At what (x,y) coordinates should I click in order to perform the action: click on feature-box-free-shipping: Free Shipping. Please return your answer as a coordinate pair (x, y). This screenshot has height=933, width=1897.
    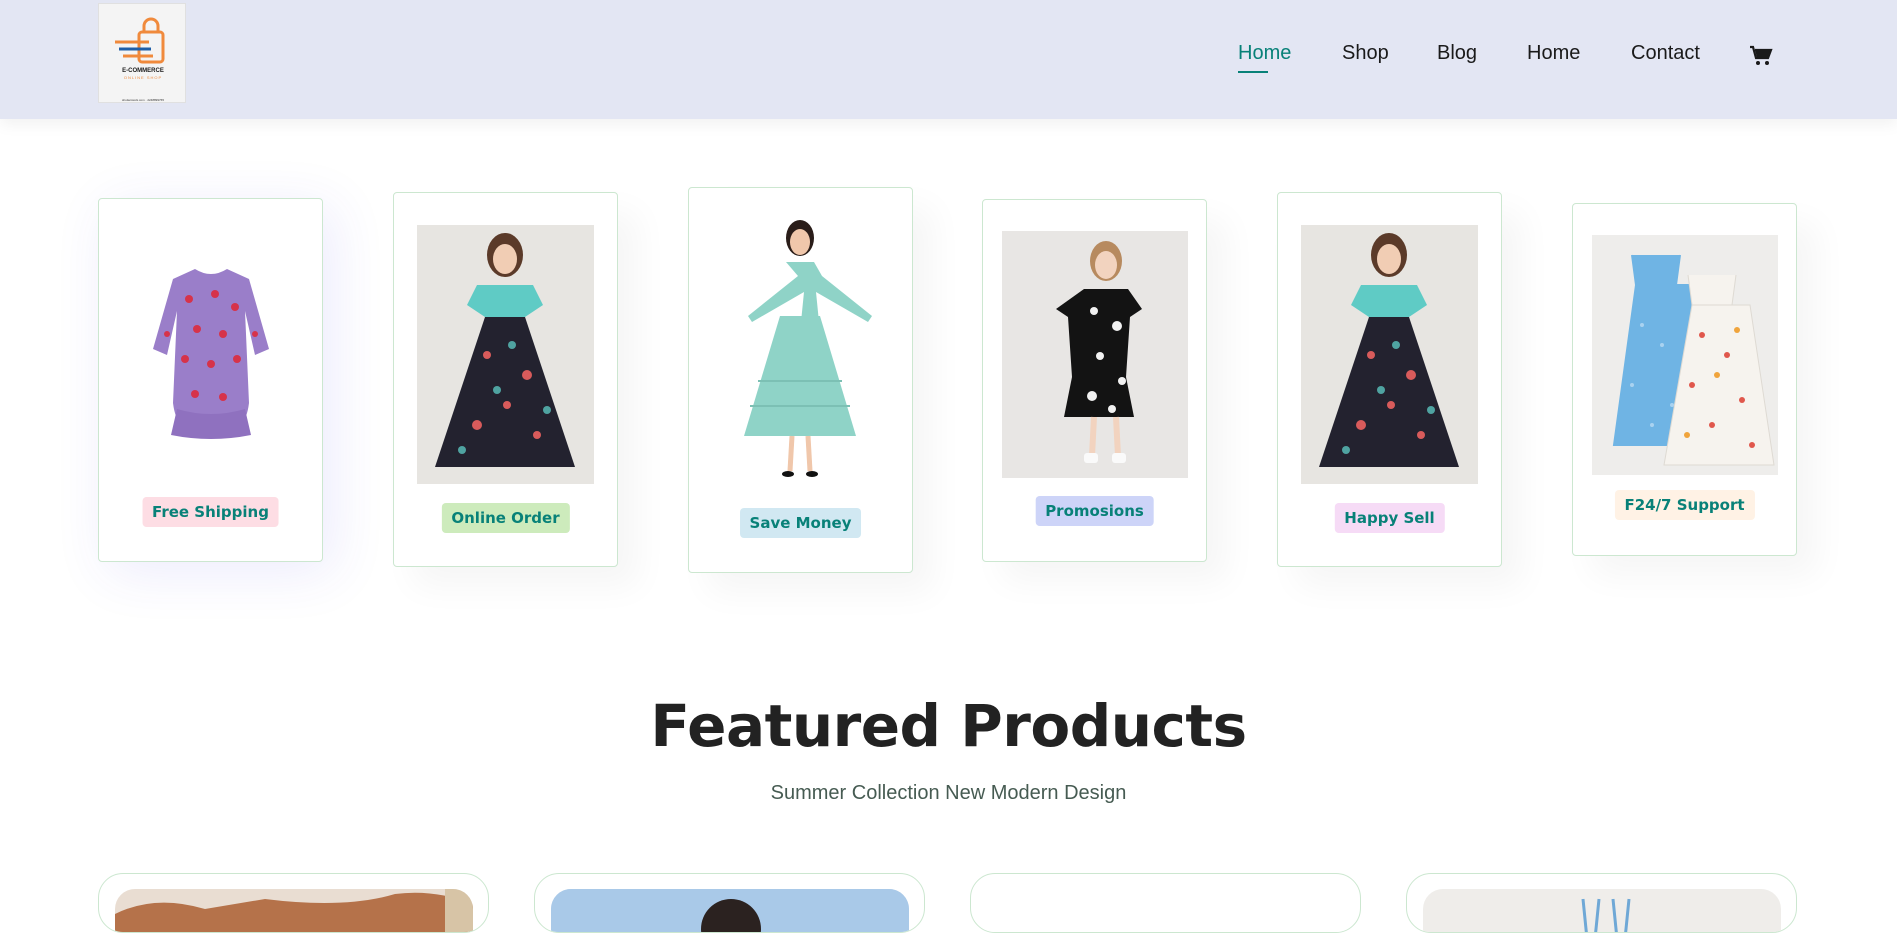
    Looking at the image, I should click on (210, 380).